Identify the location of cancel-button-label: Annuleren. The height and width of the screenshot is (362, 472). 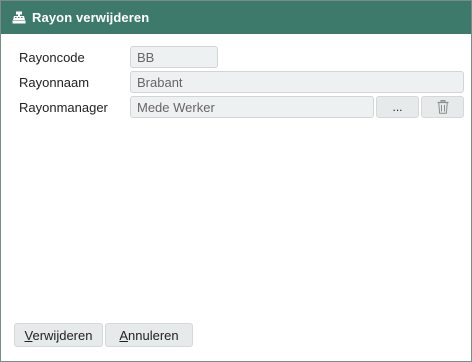
(149, 335).